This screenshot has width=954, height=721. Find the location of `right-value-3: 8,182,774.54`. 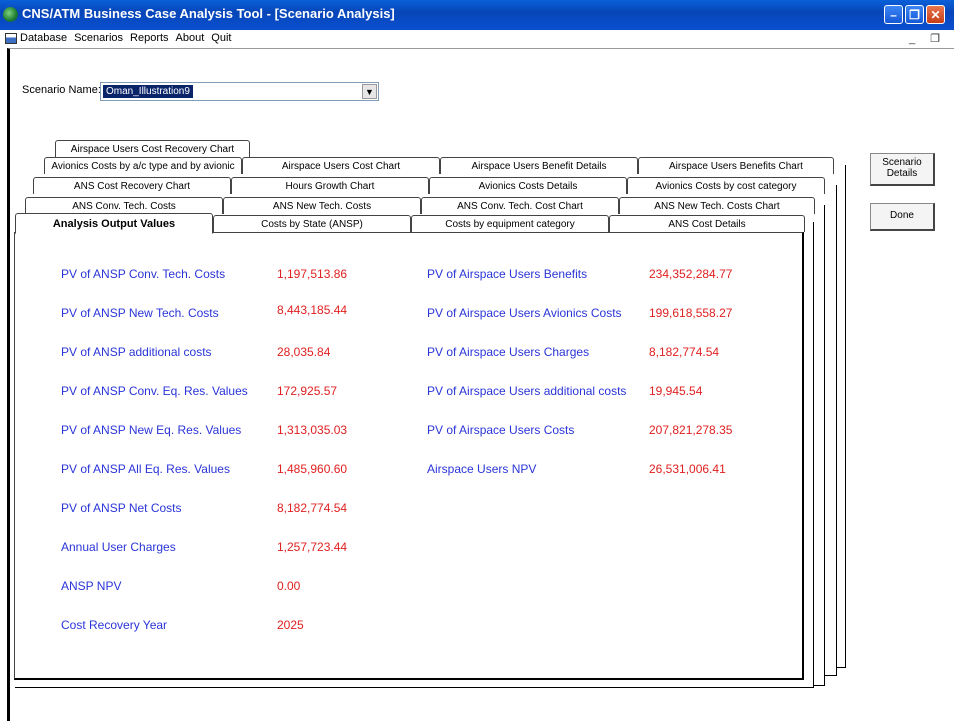

right-value-3: 8,182,774.54 is located at coordinates (684, 352).